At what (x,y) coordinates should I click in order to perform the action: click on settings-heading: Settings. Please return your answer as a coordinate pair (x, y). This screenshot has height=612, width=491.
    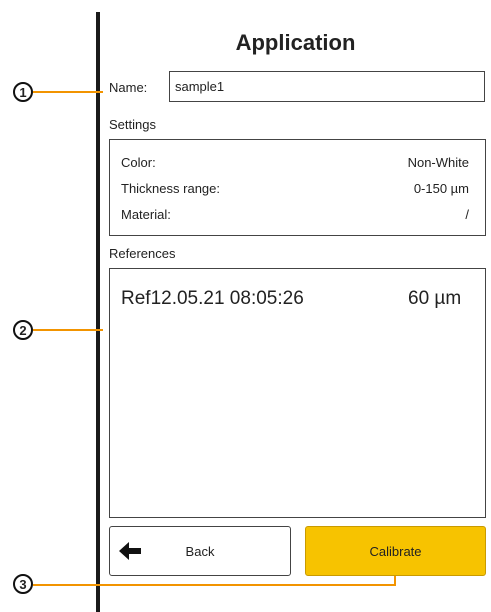
    Looking at the image, I should click on (132, 124).